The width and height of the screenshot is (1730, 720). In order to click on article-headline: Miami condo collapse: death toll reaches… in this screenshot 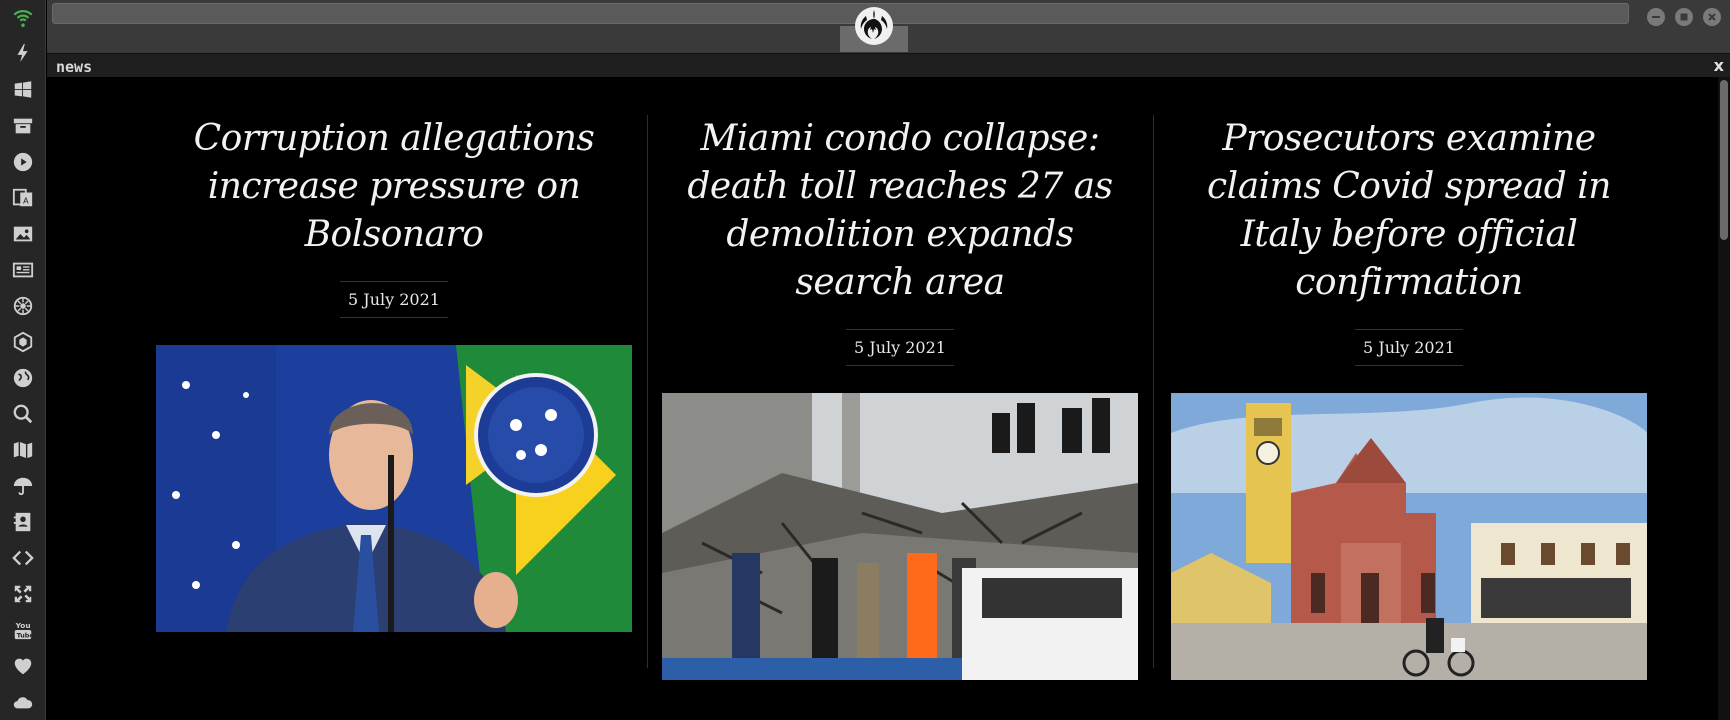, I will do `click(900, 211)`.